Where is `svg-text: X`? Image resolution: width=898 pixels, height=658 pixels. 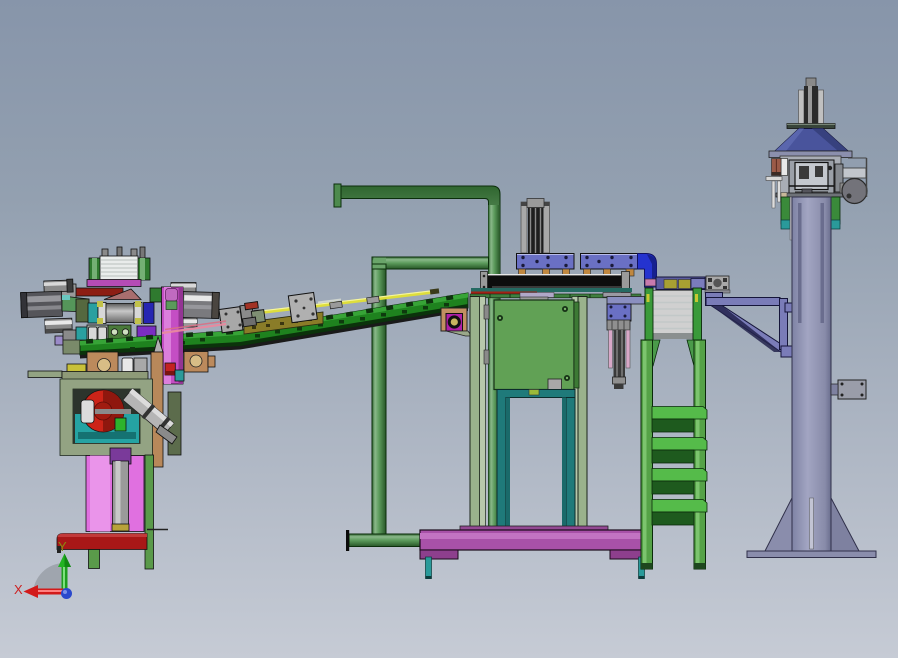 svg-text: X is located at coordinates (18, 589).